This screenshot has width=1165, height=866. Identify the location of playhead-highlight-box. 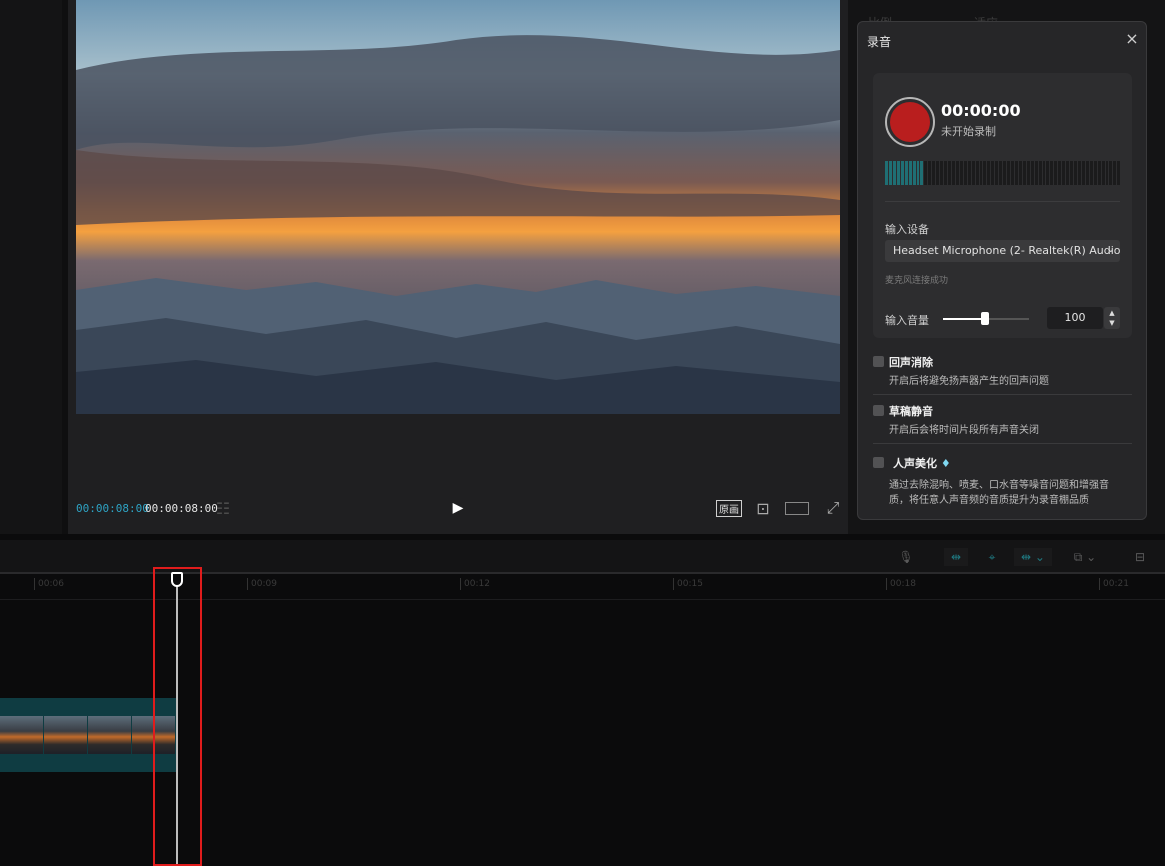
(177, 716).